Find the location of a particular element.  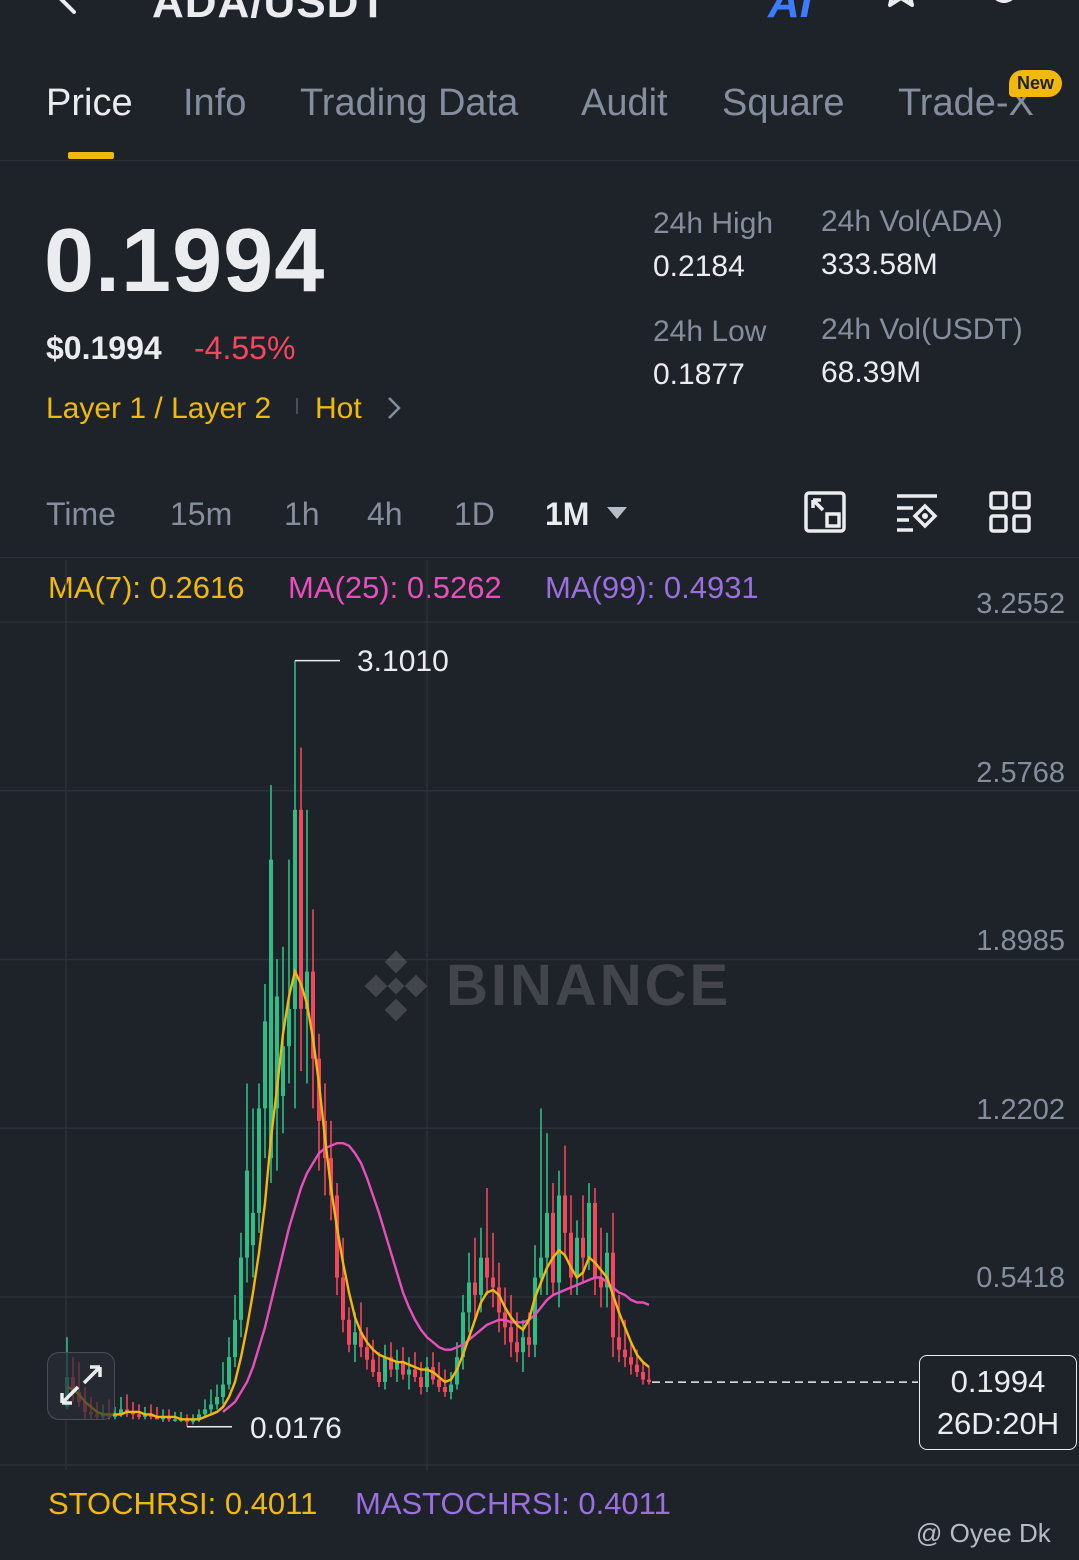

interval-time: Time is located at coordinates (81, 514).